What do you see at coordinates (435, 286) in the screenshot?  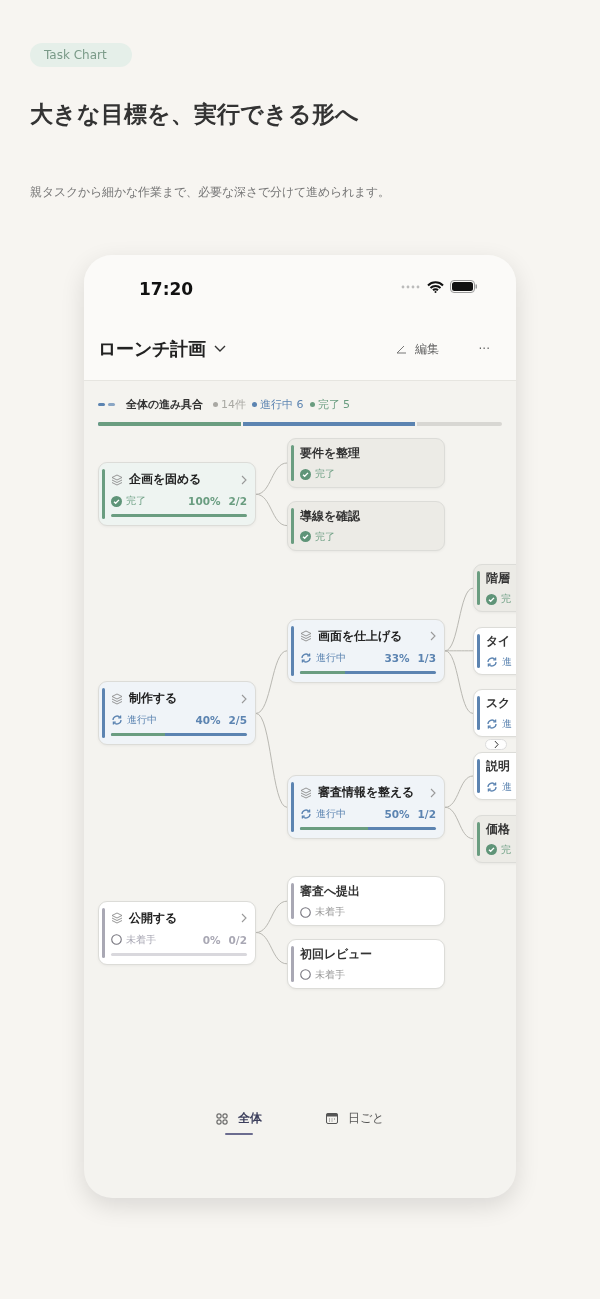 I see `wifi-icon` at bounding box center [435, 286].